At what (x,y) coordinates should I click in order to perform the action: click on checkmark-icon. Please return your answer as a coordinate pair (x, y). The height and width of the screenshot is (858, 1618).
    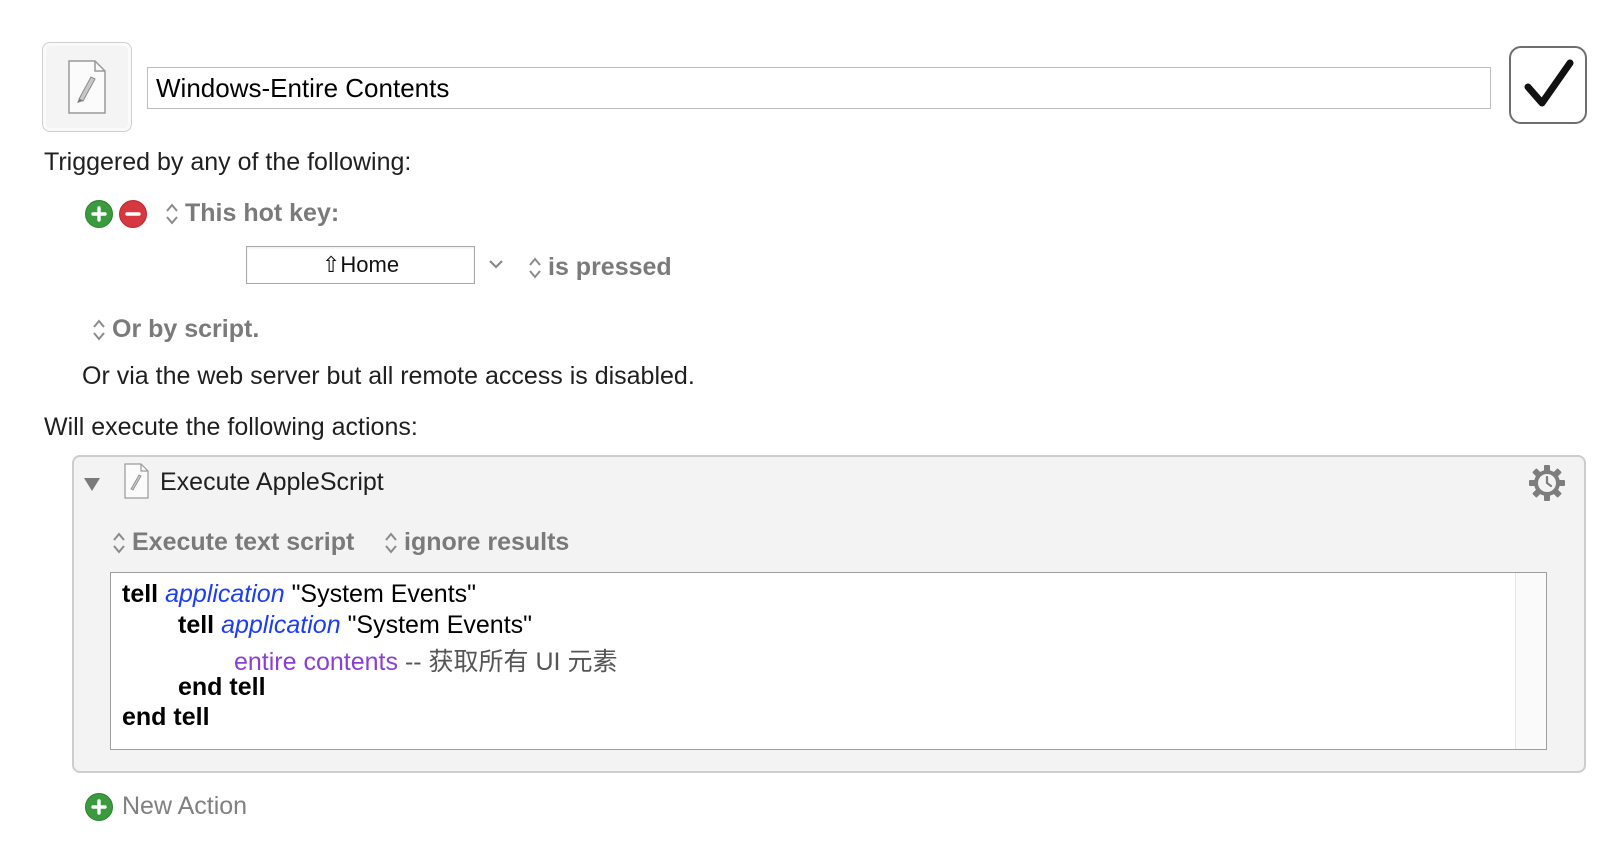
    Looking at the image, I should click on (1549, 83).